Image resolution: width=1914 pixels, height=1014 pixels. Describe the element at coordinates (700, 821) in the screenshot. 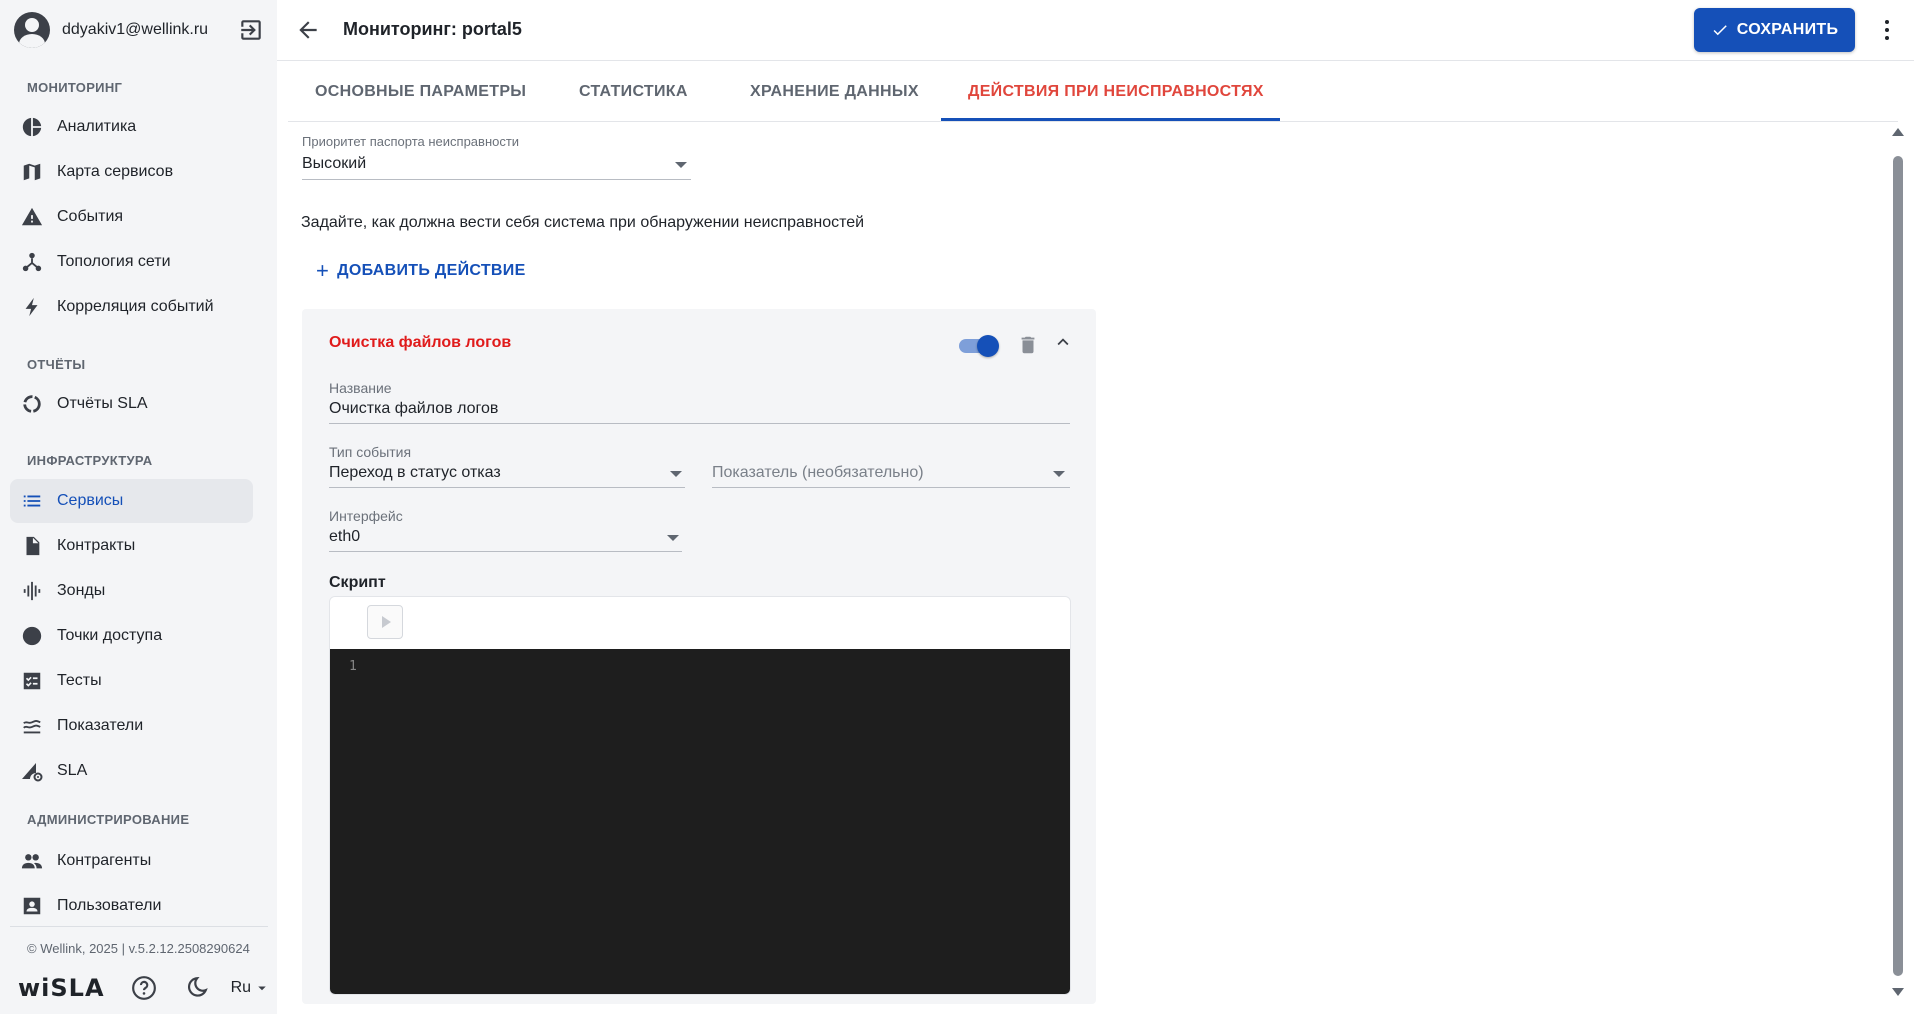

I see `code-area: 1` at that location.